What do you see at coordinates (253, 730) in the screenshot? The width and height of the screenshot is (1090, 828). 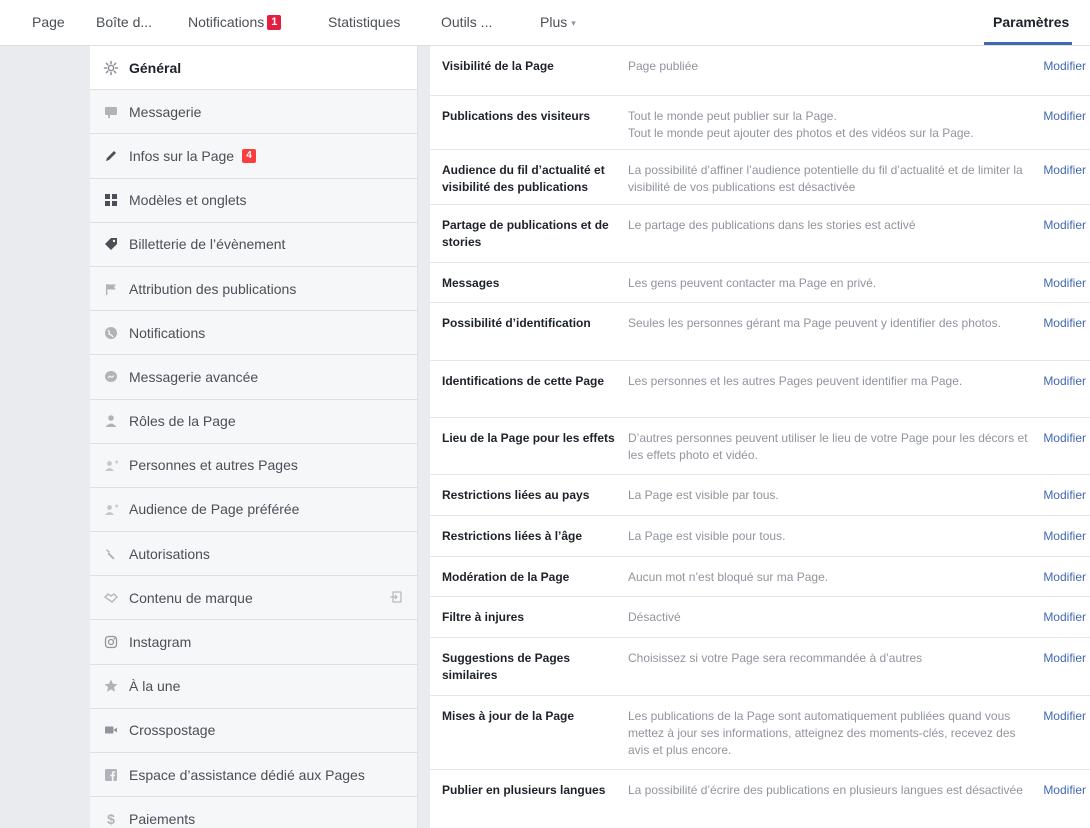 I see `sidebar-item-crossposting: Crosspostage` at bounding box center [253, 730].